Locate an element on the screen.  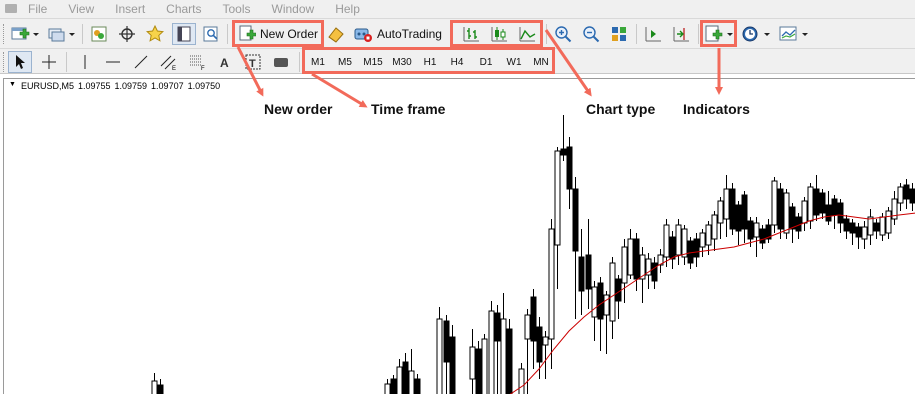
line-chart-icon is located at coordinates (527, 34).